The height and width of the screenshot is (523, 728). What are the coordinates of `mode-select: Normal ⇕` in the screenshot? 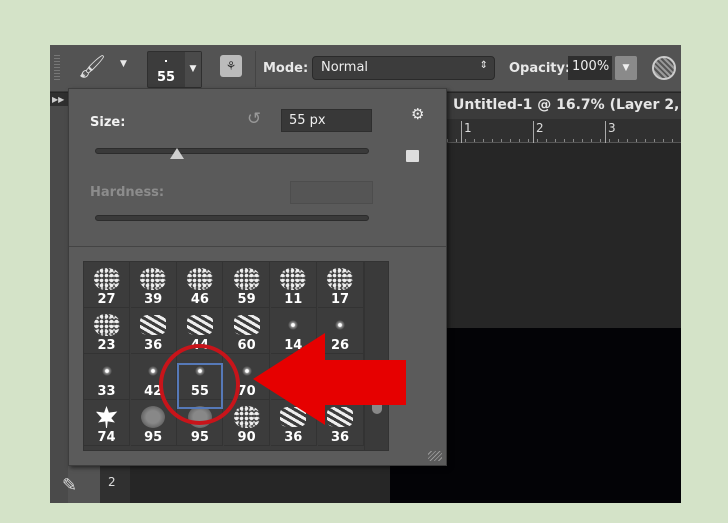 It's located at (403, 68).